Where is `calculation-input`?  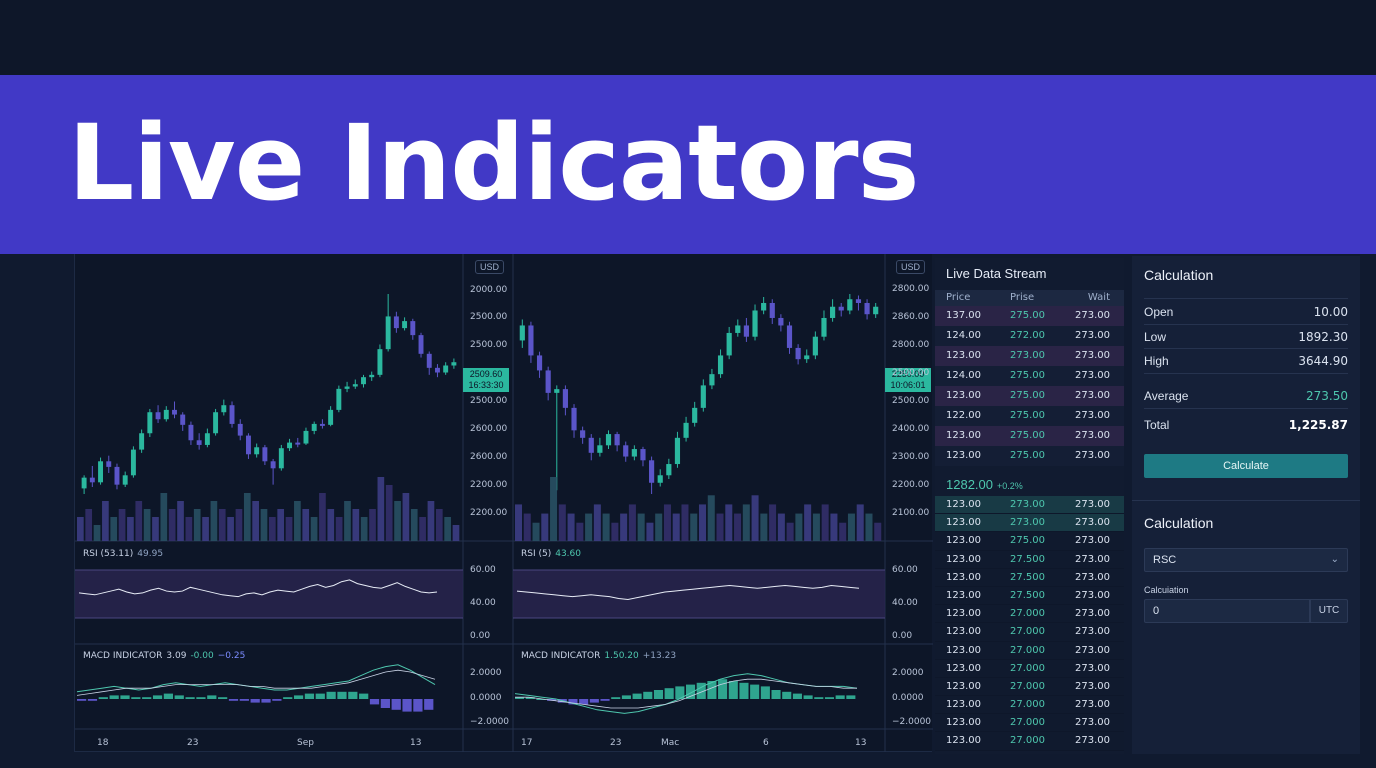
calculation-input is located at coordinates (1227, 611).